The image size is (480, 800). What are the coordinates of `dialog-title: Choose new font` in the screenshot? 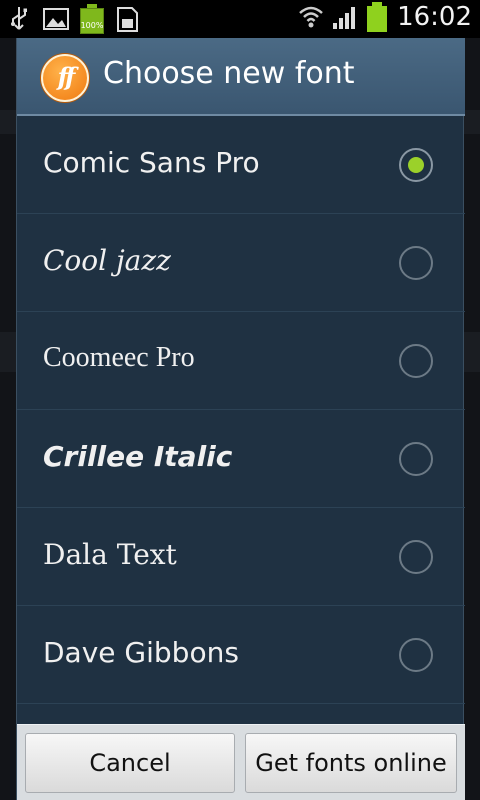 It's located at (229, 73).